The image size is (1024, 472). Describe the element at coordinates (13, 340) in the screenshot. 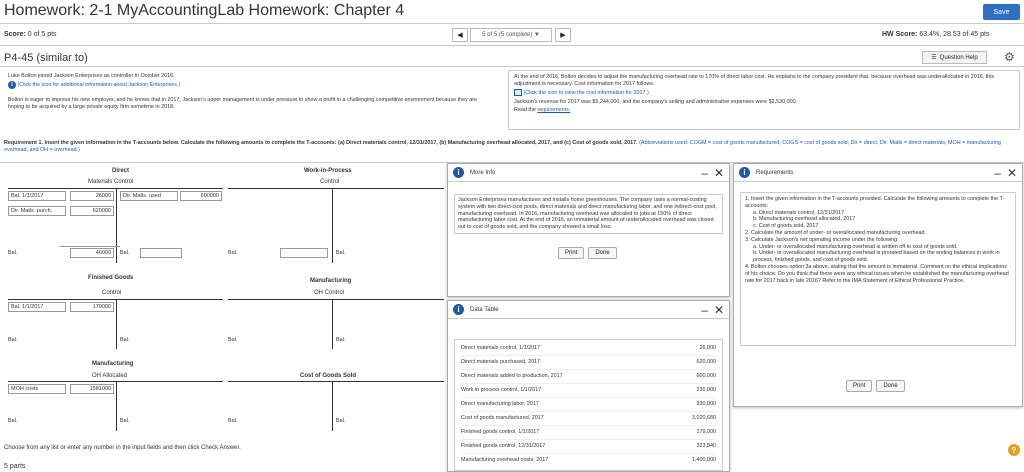

I see `fg-bal-label: Bal.` at that location.